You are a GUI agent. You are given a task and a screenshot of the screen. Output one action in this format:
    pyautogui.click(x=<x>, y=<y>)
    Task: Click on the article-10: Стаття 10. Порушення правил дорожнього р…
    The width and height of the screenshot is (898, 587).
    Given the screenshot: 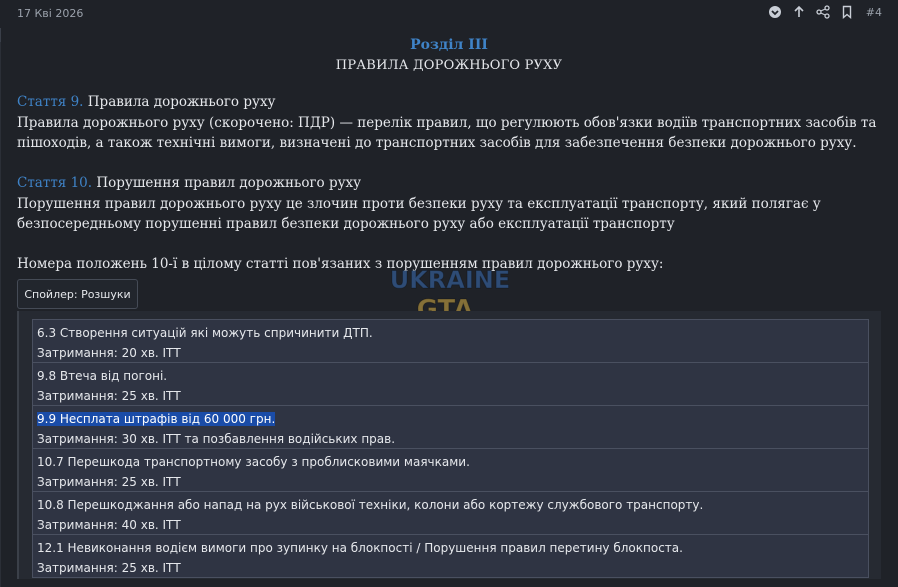 What is the action you would take?
    pyautogui.click(x=447, y=204)
    